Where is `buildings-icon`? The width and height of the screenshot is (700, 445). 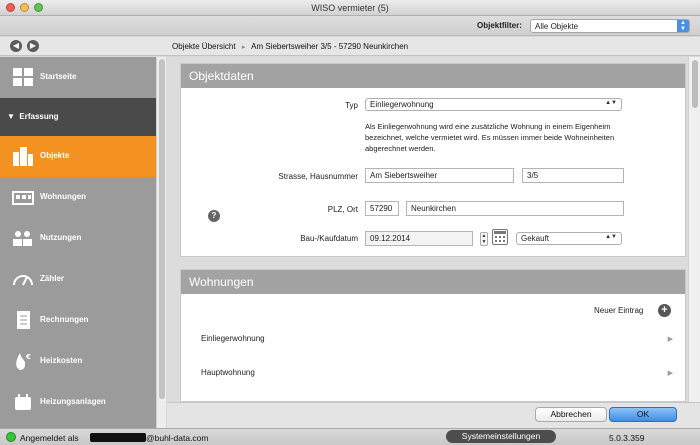
buildings-icon is located at coordinates (23, 156).